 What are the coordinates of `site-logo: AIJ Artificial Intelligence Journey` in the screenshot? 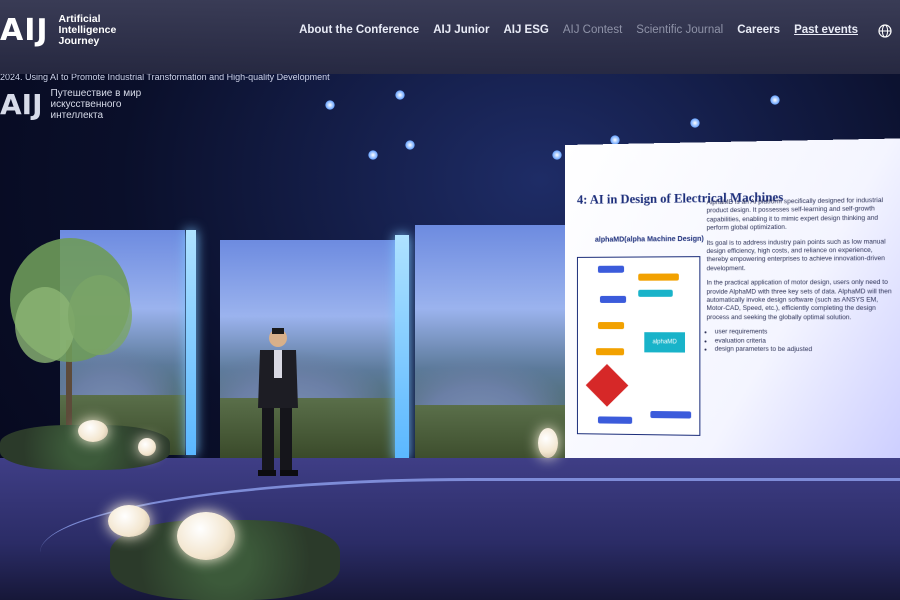 It's located at (58, 30).